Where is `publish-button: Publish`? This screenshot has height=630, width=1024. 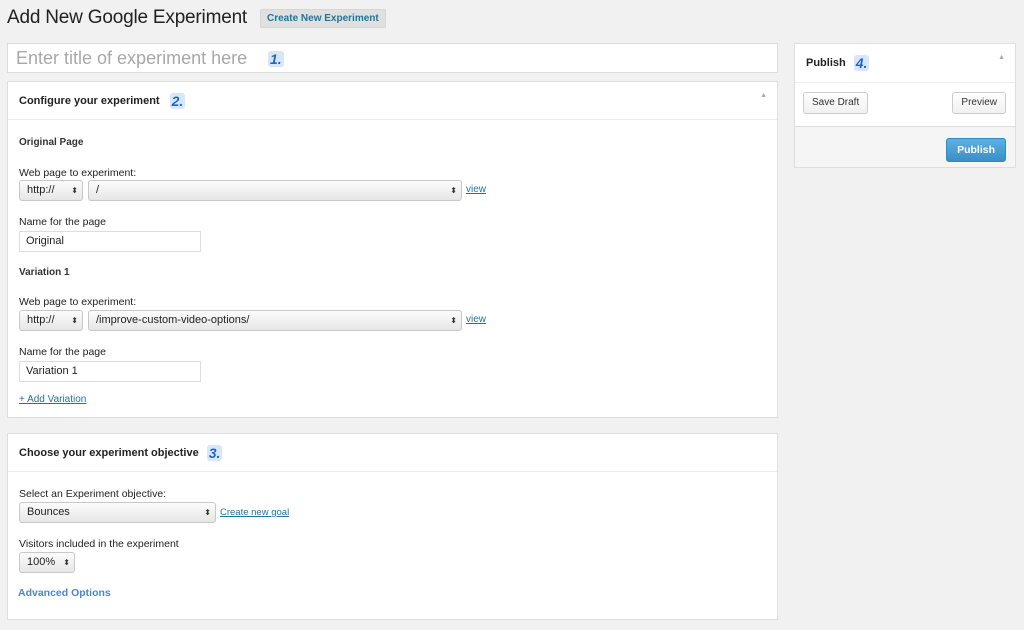
publish-button: Publish is located at coordinates (976, 150).